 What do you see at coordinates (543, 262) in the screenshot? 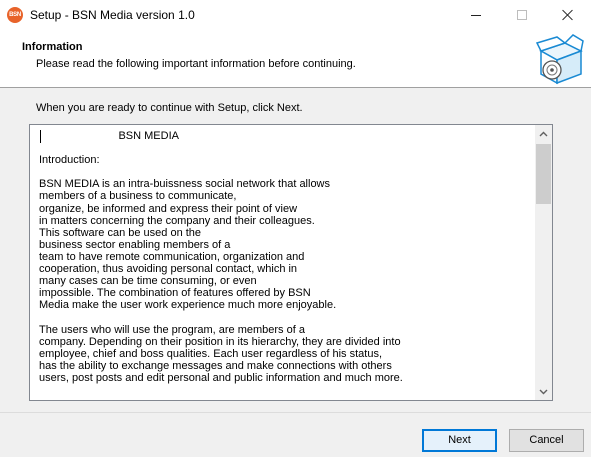
I see `vertical-scrollbar` at bounding box center [543, 262].